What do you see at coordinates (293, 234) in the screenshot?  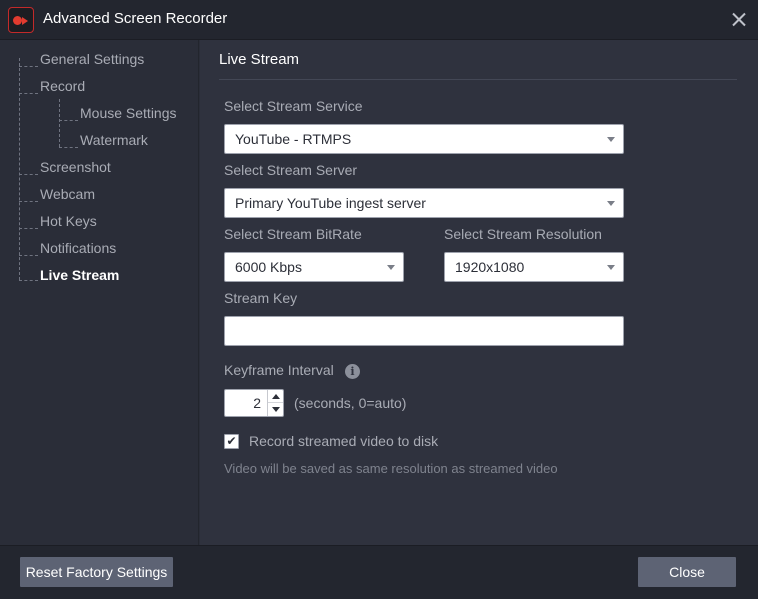 I see `bitrate-label: Select Stream BitRate` at bounding box center [293, 234].